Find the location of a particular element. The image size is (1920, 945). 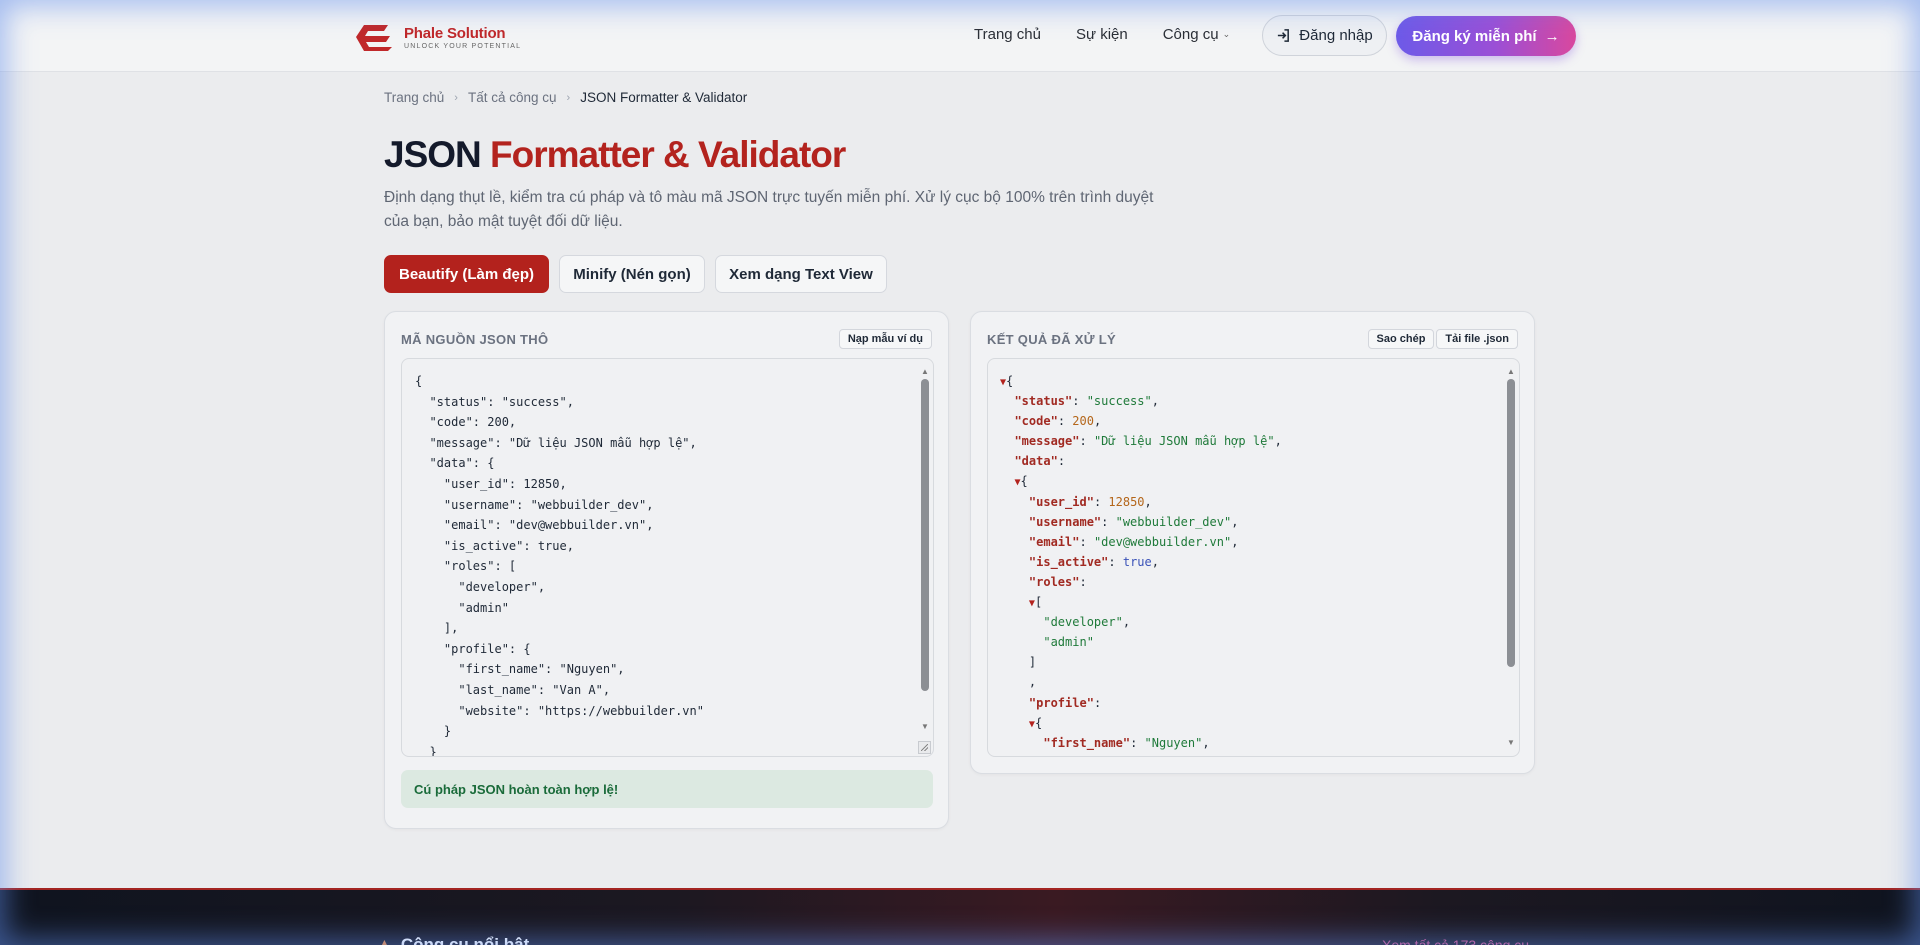

tree-line: ] is located at coordinates (1032, 662).